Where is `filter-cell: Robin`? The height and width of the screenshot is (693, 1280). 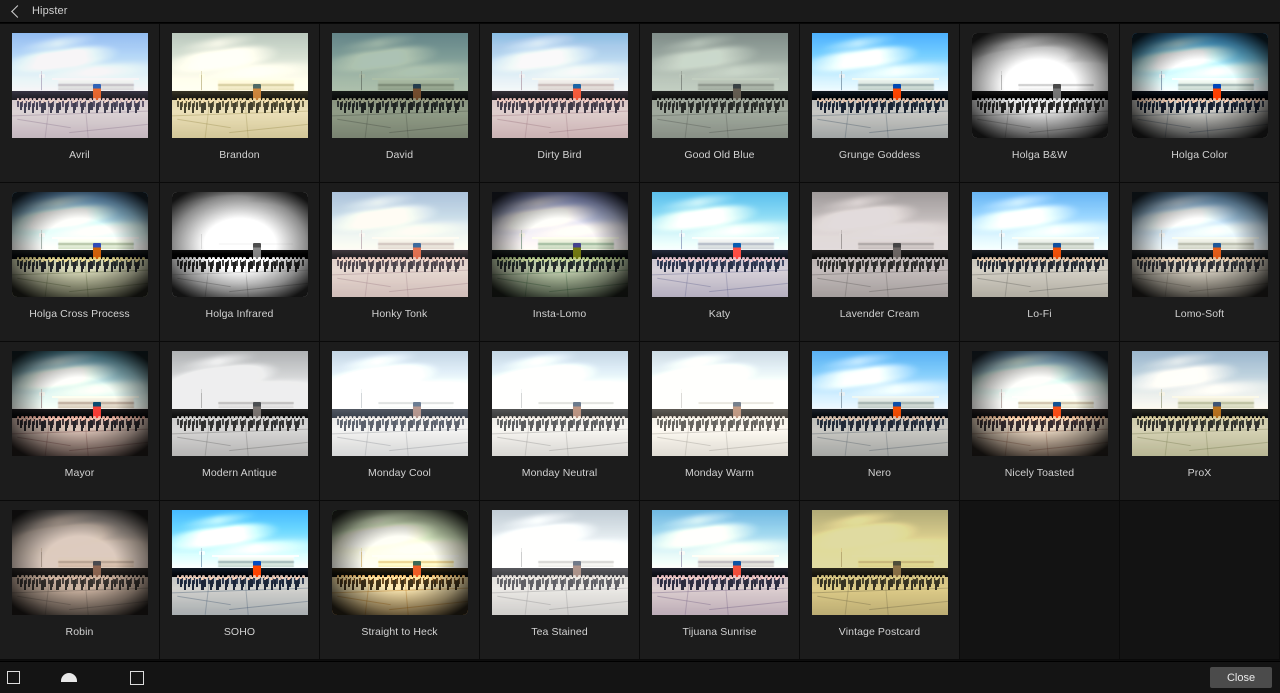
filter-cell: Robin is located at coordinates (80, 580).